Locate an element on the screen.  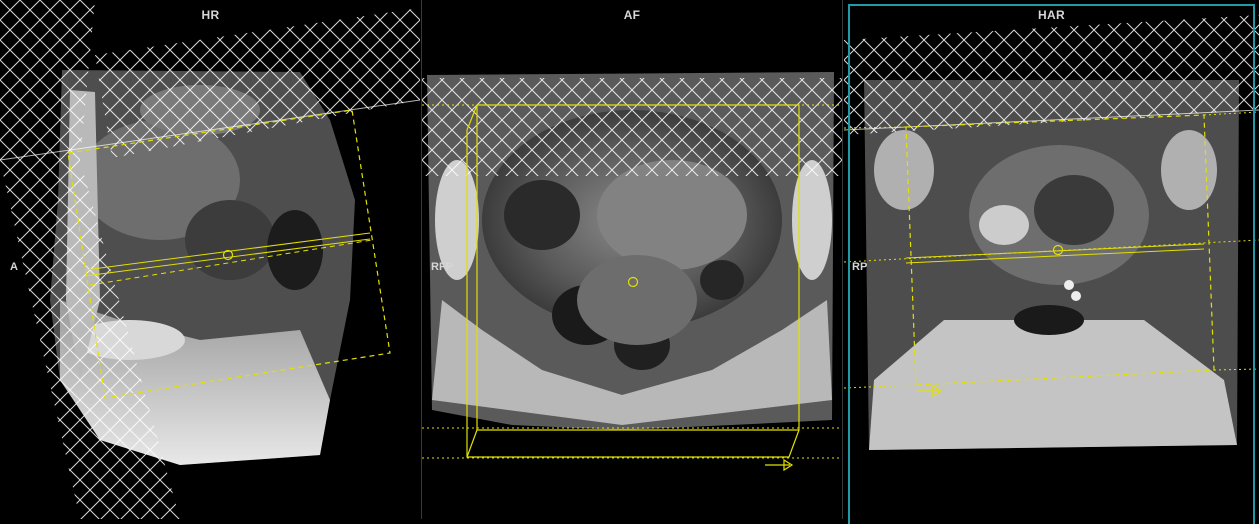
viewport-title: HR is located at coordinates (210, 15).